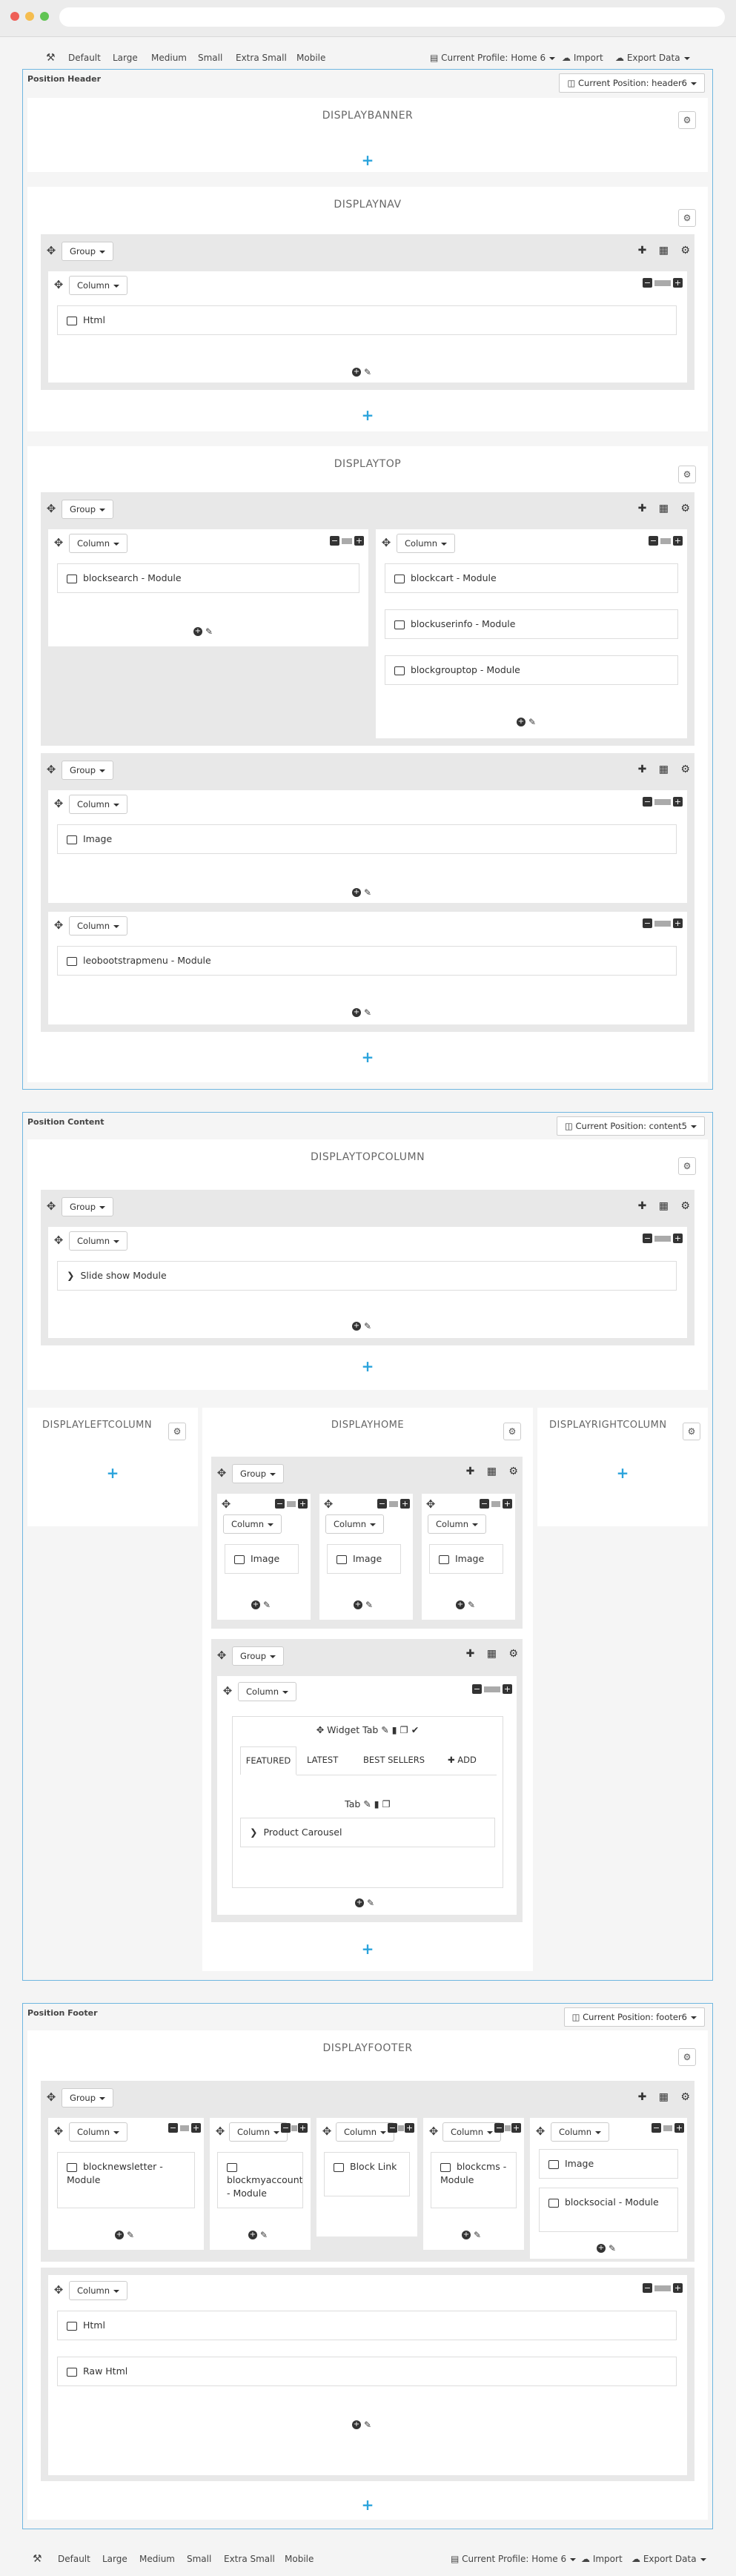  What do you see at coordinates (367, 1276) in the screenshot?
I see `widget-slideshow: ❯ Slide show Module` at bounding box center [367, 1276].